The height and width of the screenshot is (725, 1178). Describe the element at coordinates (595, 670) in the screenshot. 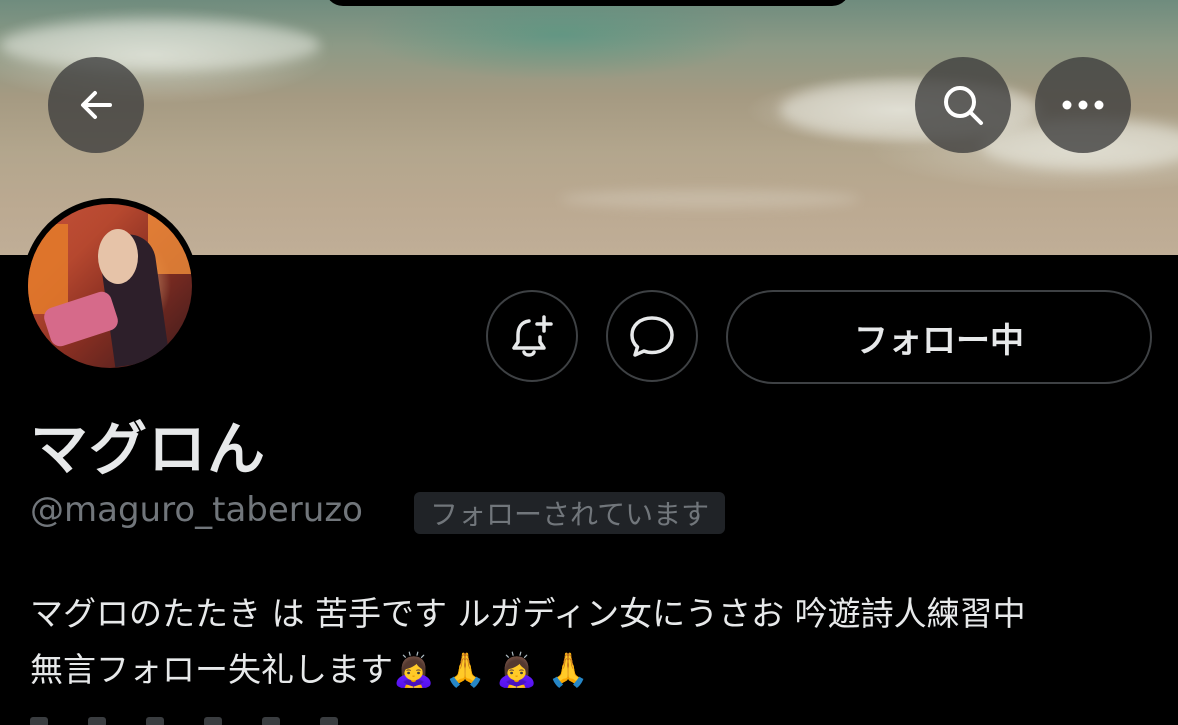

I see `bio-line-2: 無言フォロー失礼します🙇‍♀️ 🙏 🙇‍♀️ 🙏` at that location.